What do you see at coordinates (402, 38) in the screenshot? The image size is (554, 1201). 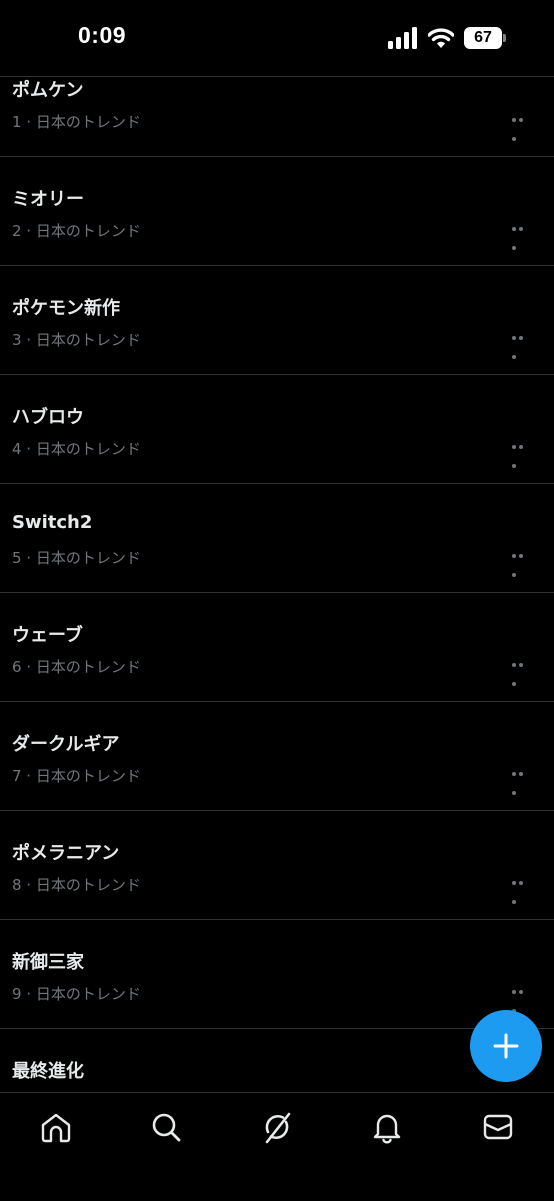 I see `cellular-signal-icon` at bounding box center [402, 38].